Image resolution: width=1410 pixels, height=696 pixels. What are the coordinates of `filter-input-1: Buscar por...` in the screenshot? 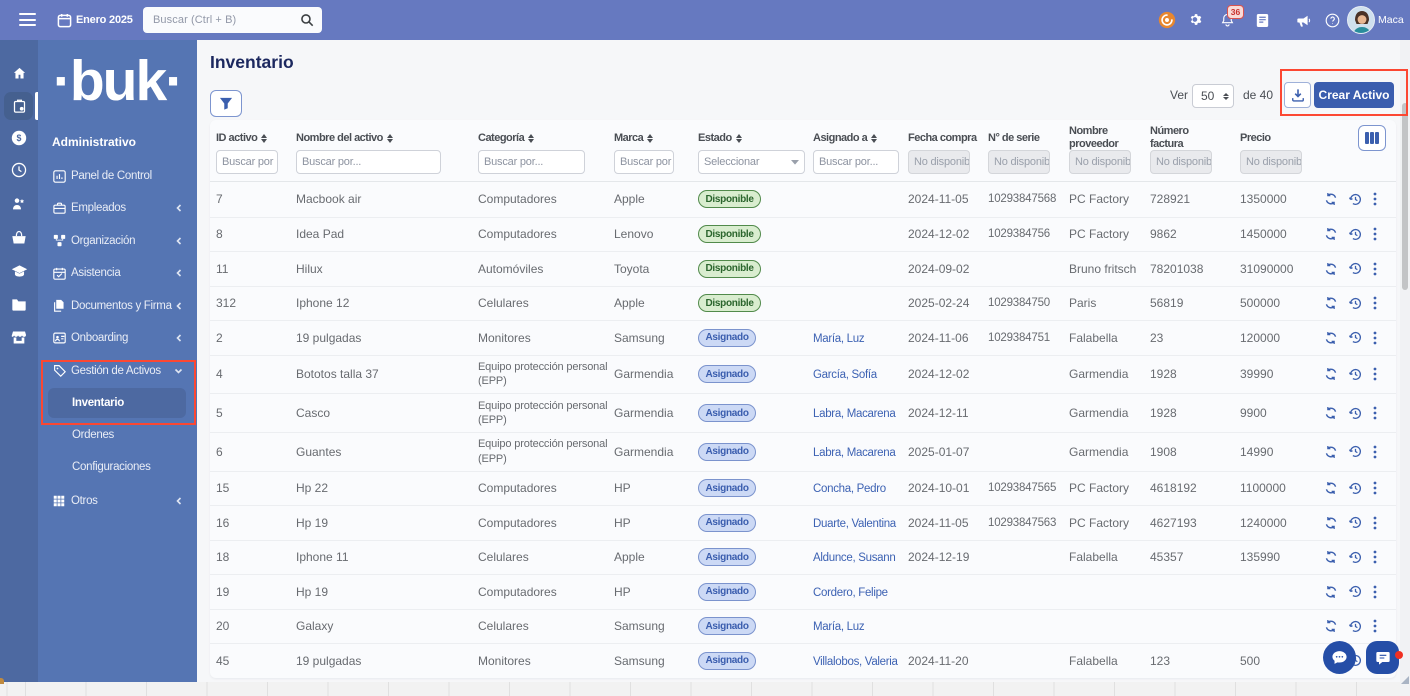 It's located at (368, 162).